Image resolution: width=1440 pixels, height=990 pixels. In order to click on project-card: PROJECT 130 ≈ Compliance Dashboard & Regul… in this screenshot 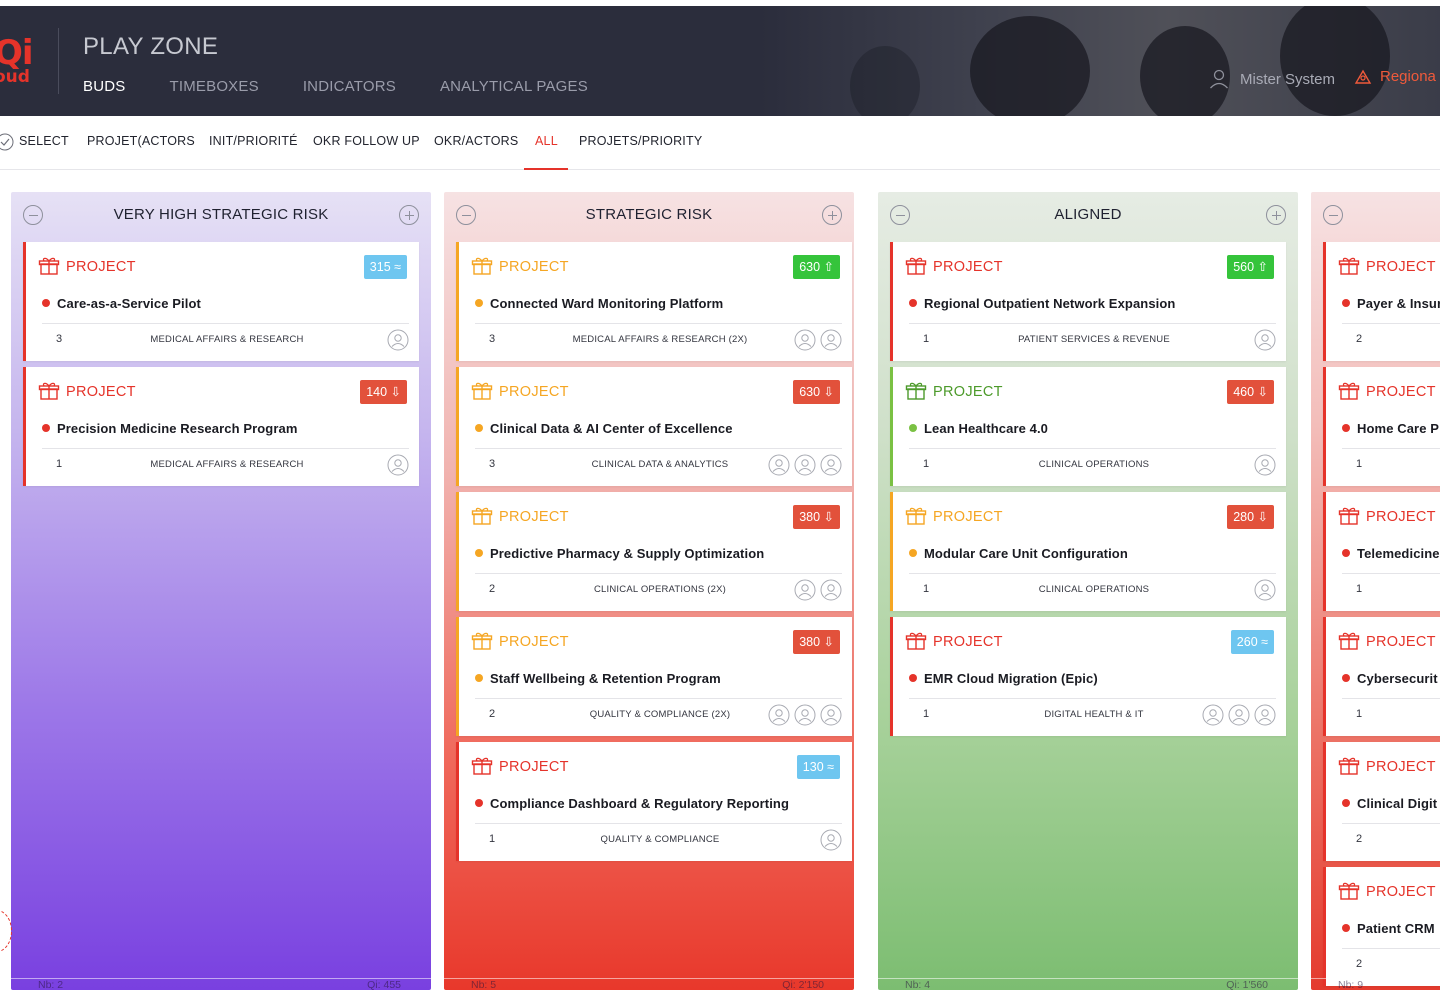, I will do `click(654, 801)`.